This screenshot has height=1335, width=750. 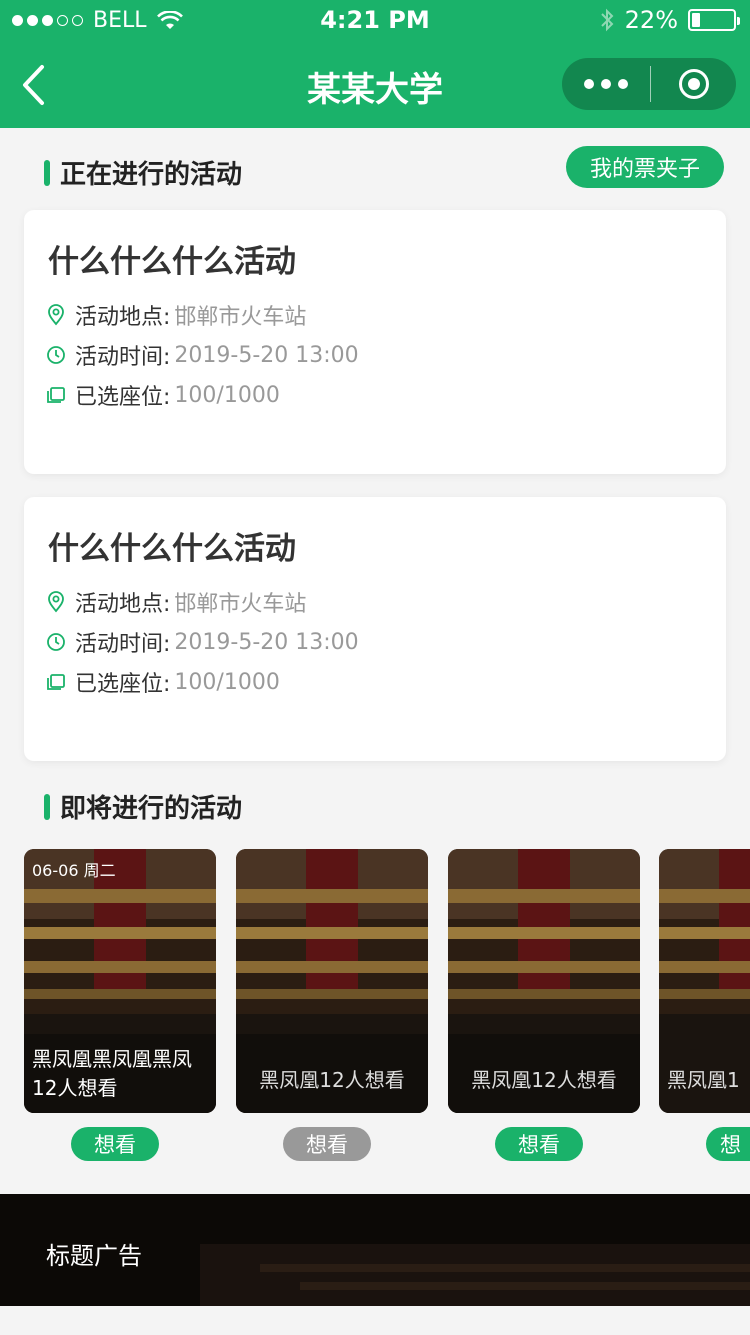 I want to click on more-button, so click(x=606, y=84).